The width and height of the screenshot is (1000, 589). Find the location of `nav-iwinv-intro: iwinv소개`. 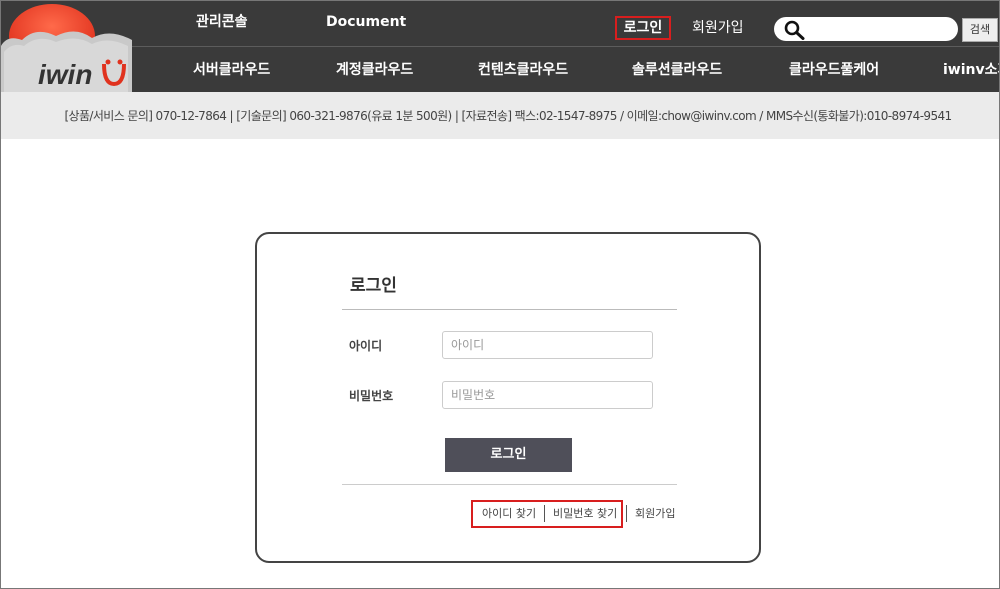

nav-iwinv-intro: iwinv소개 is located at coordinates (971, 70).